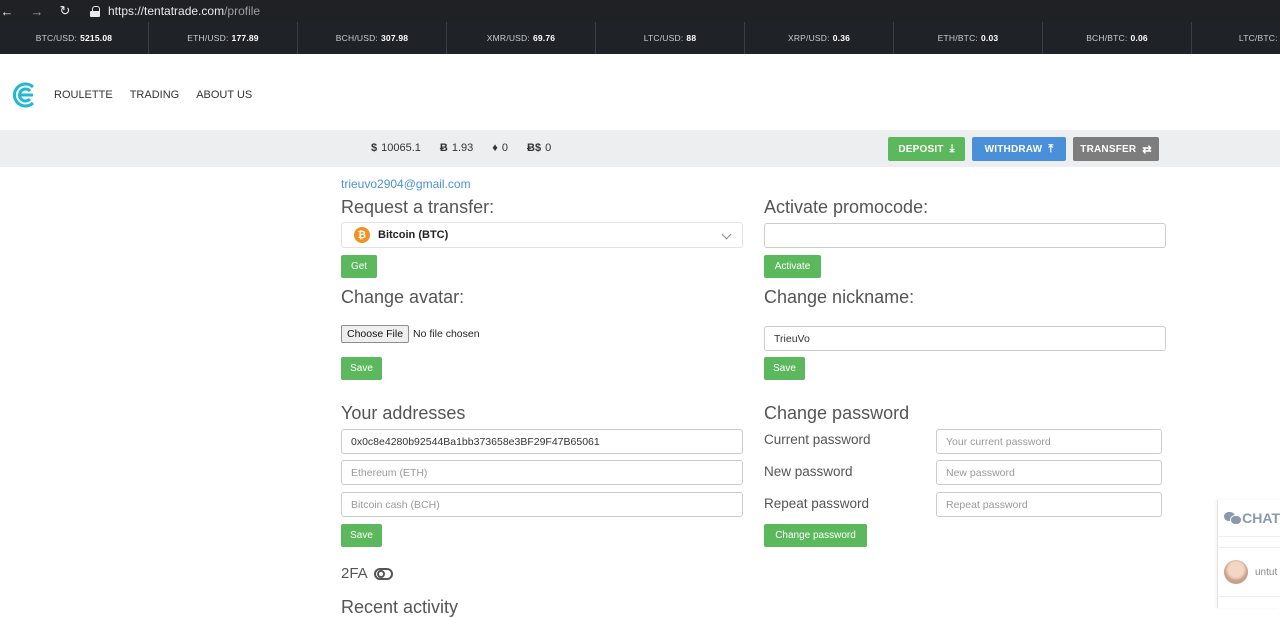 Image resolution: width=1280 pixels, height=618 pixels. What do you see at coordinates (1233, 518) in the screenshot?
I see `chat-bubble-icon` at bounding box center [1233, 518].